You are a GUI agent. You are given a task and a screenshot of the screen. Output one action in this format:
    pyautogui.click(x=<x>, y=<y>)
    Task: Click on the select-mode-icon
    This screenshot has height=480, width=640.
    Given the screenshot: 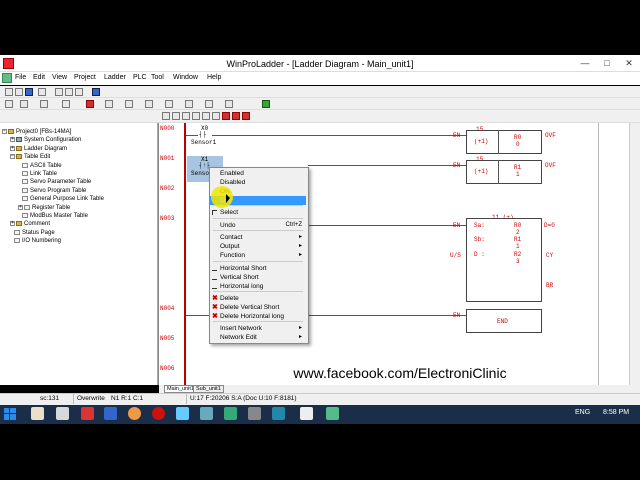 What is the action you would take?
    pyautogui.click(x=166, y=116)
    